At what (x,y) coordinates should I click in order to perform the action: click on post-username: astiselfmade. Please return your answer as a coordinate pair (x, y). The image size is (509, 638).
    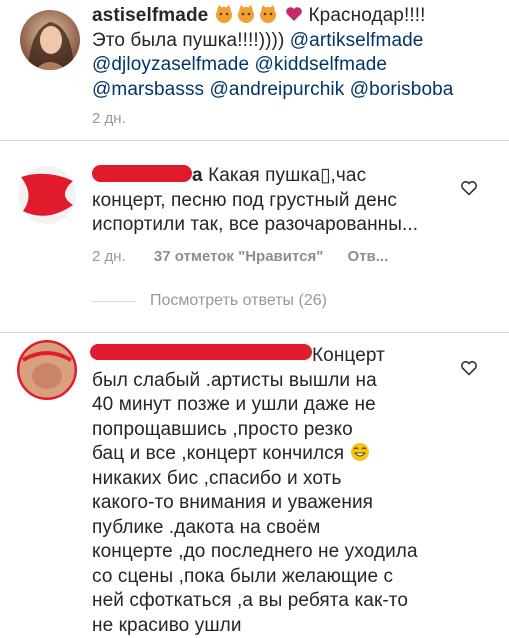
    Looking at the image, I should click on (150, 15).